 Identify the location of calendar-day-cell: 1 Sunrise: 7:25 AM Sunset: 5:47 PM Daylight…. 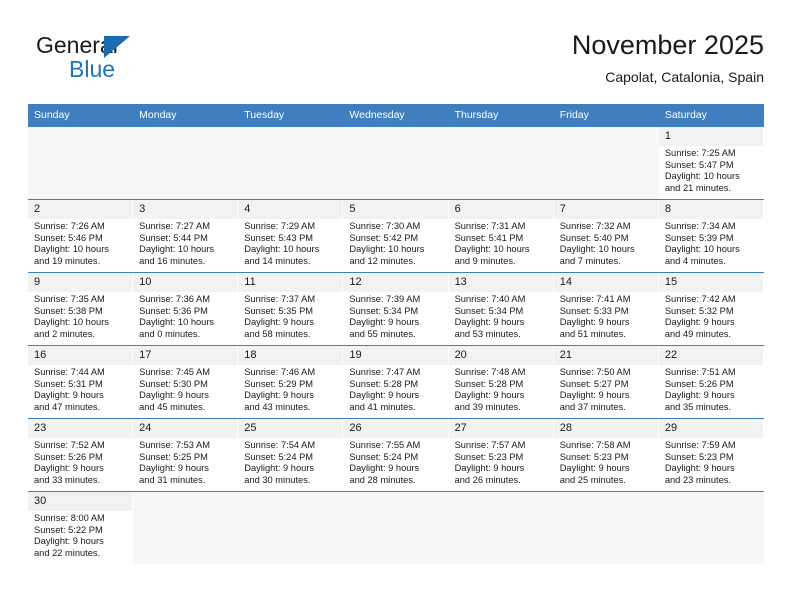
(711, 163).